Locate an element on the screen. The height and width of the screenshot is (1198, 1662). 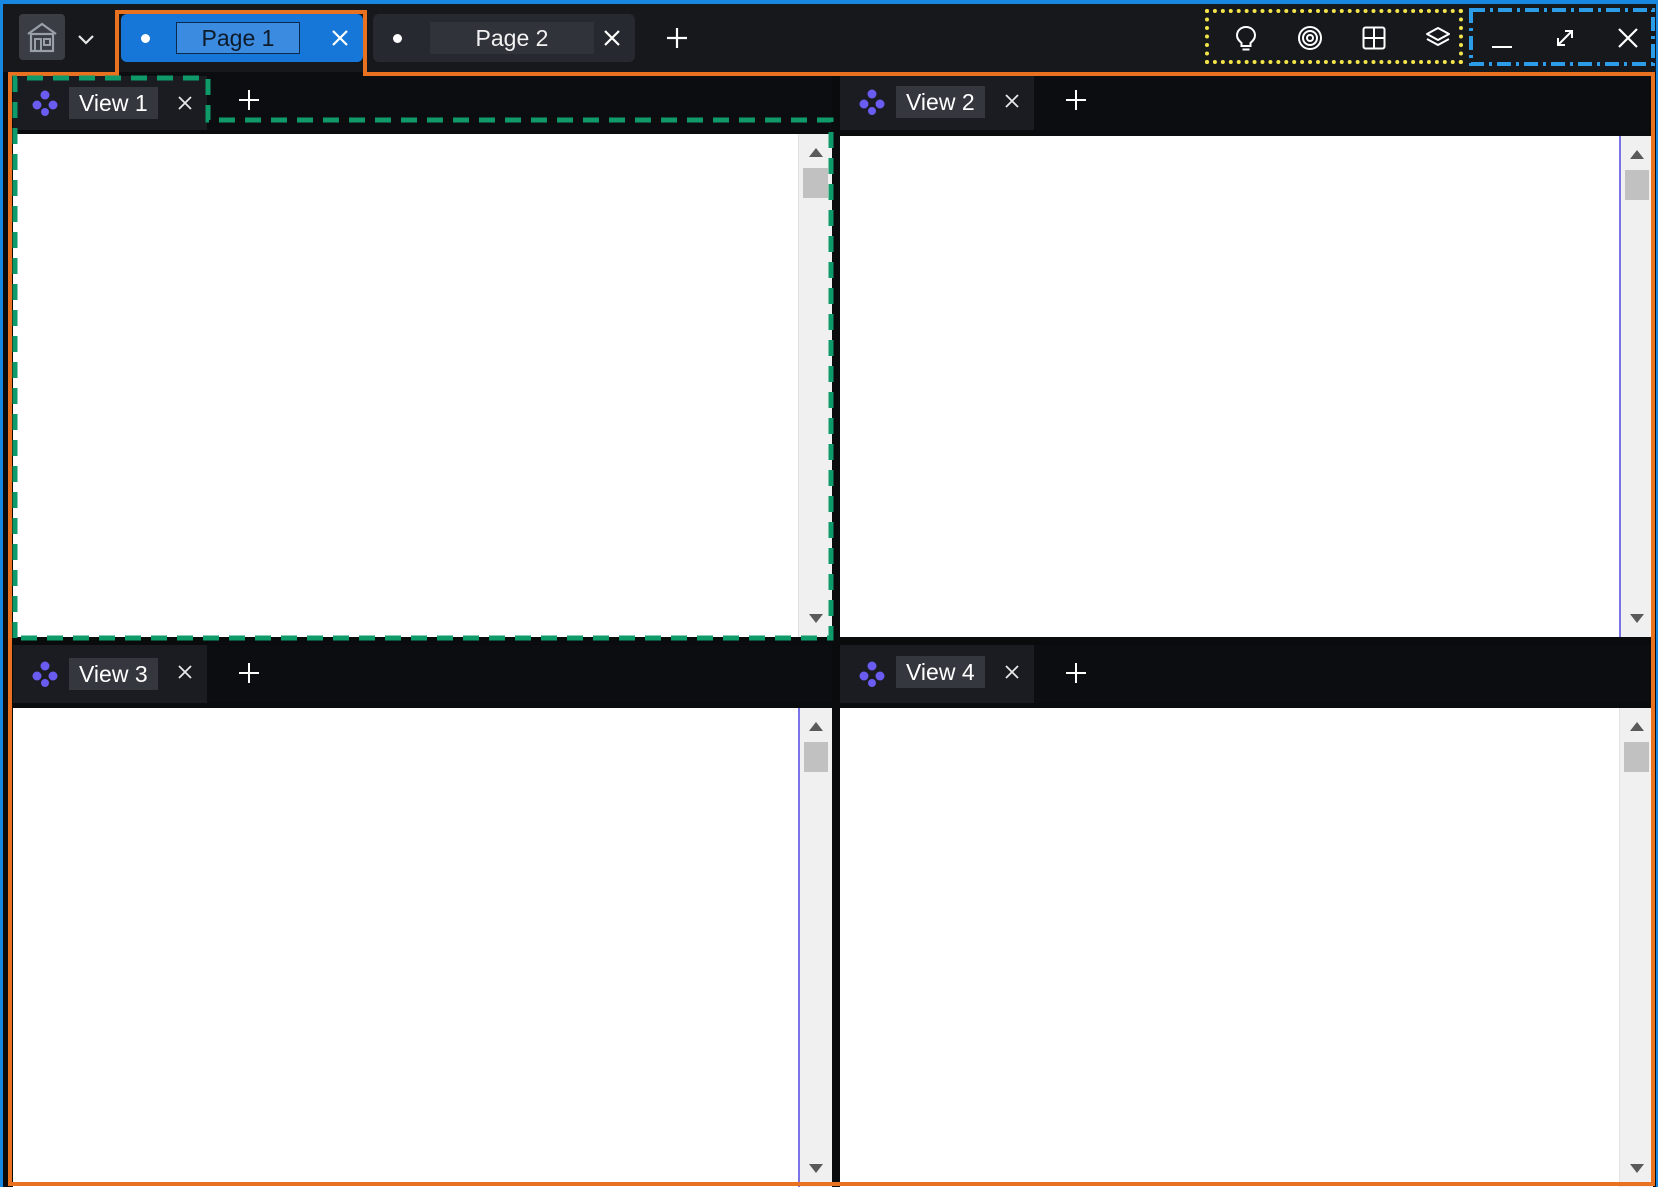
page-tab-2: Page 2 is located at coordinates (504, 38).